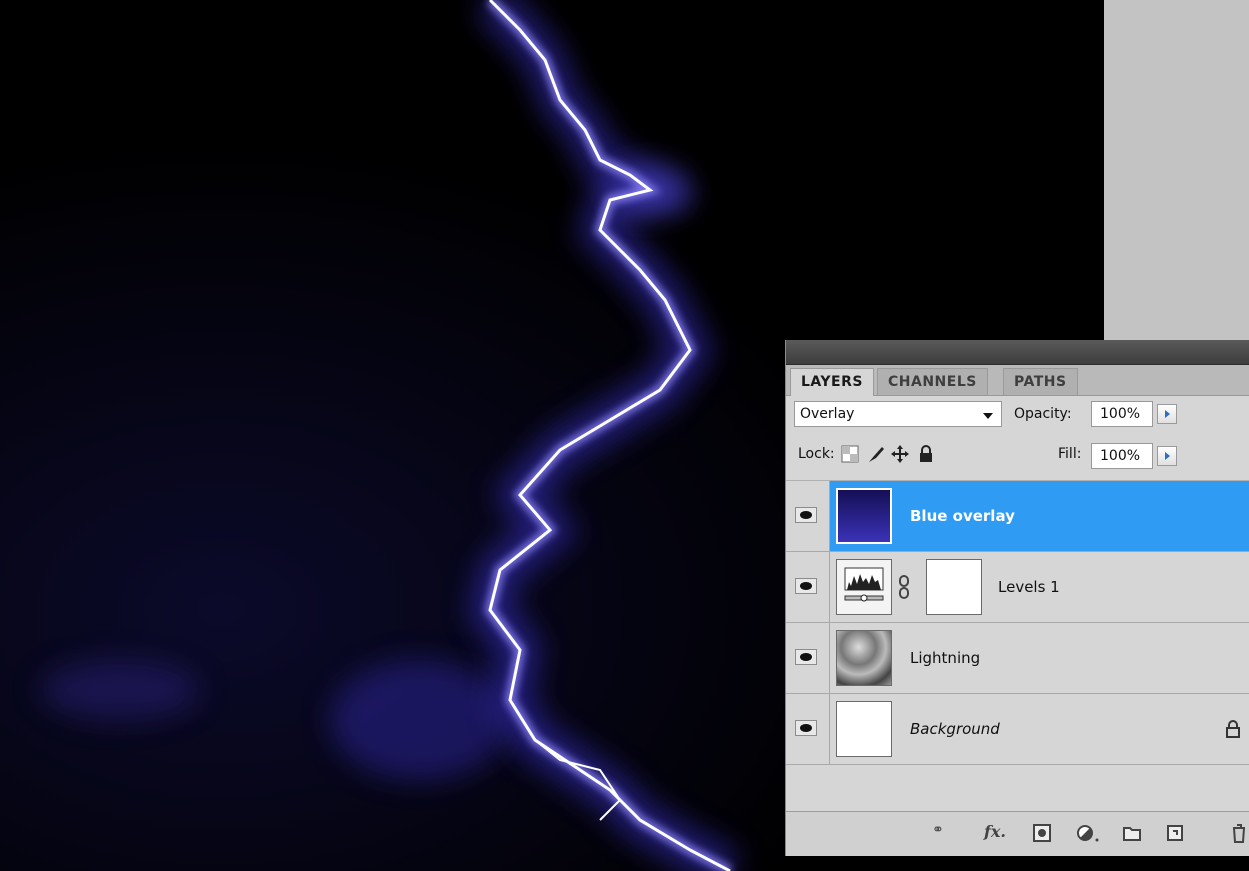 The image size is (1249, 871). I want to click on layer-name: Lightning, so click(945, 658).